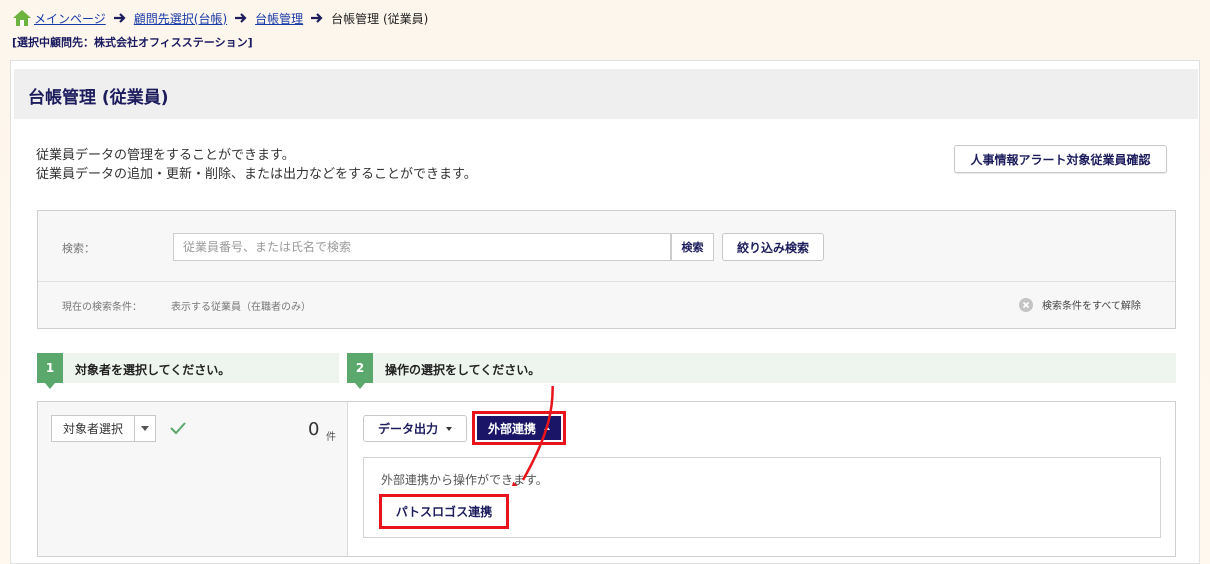 This screenshot has height=564, width=1210. I want to click on highlight-box: パトスロゴス連携, so click(444, 511).